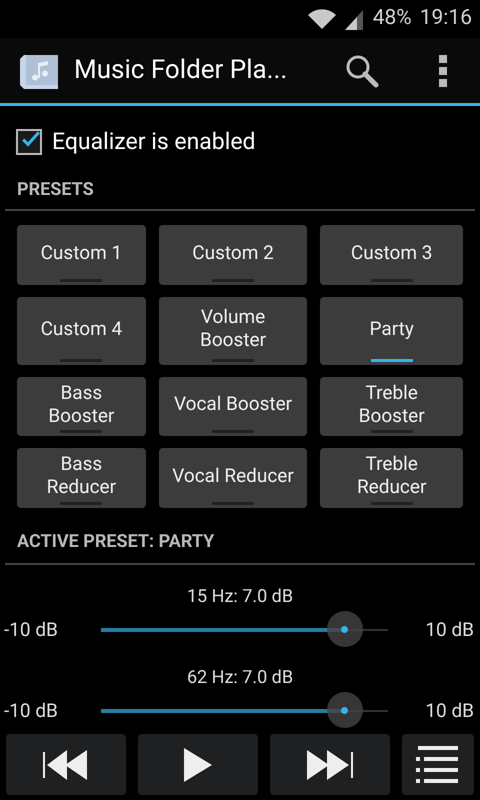 The width and height of the screenshot is (480, 800). I want to click on preset-button: Volume Booster, so click(233, 331).